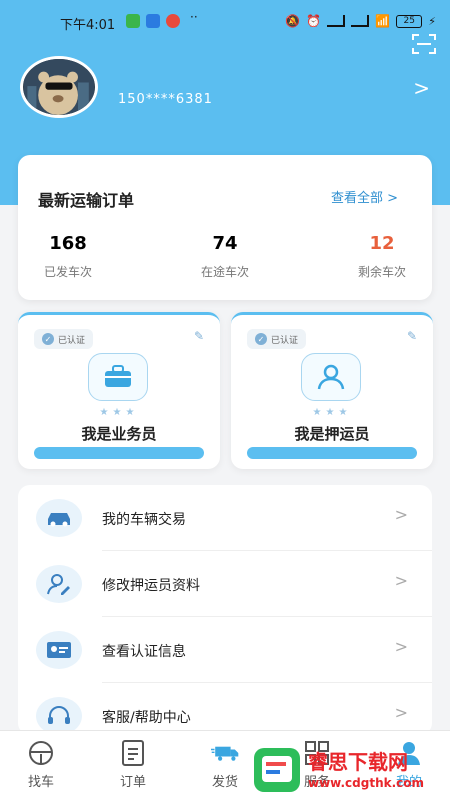 The height and width of the screenshot is (800, 450). What do you see at coordinates (194, 17) in the screenshot?
I see `more-notifications-icon: ··` at bounding box center [194, 17].